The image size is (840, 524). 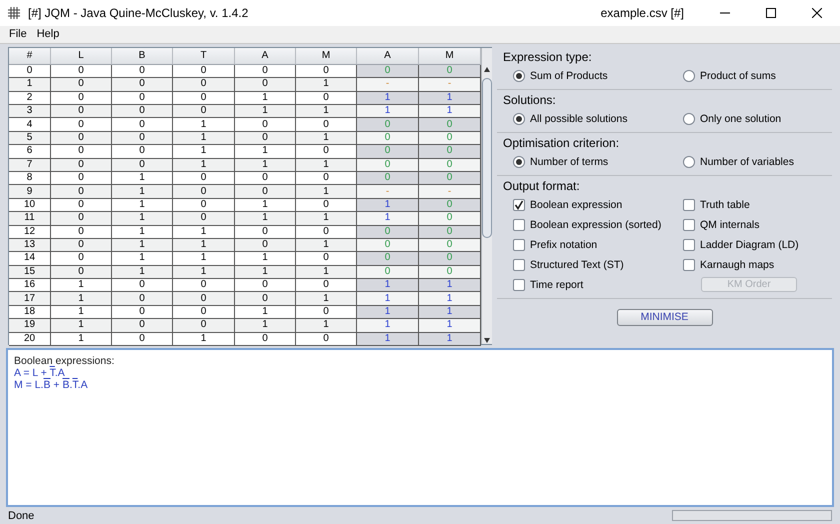 I want to click on option-label: QM internals, so click(x=730, y=224).